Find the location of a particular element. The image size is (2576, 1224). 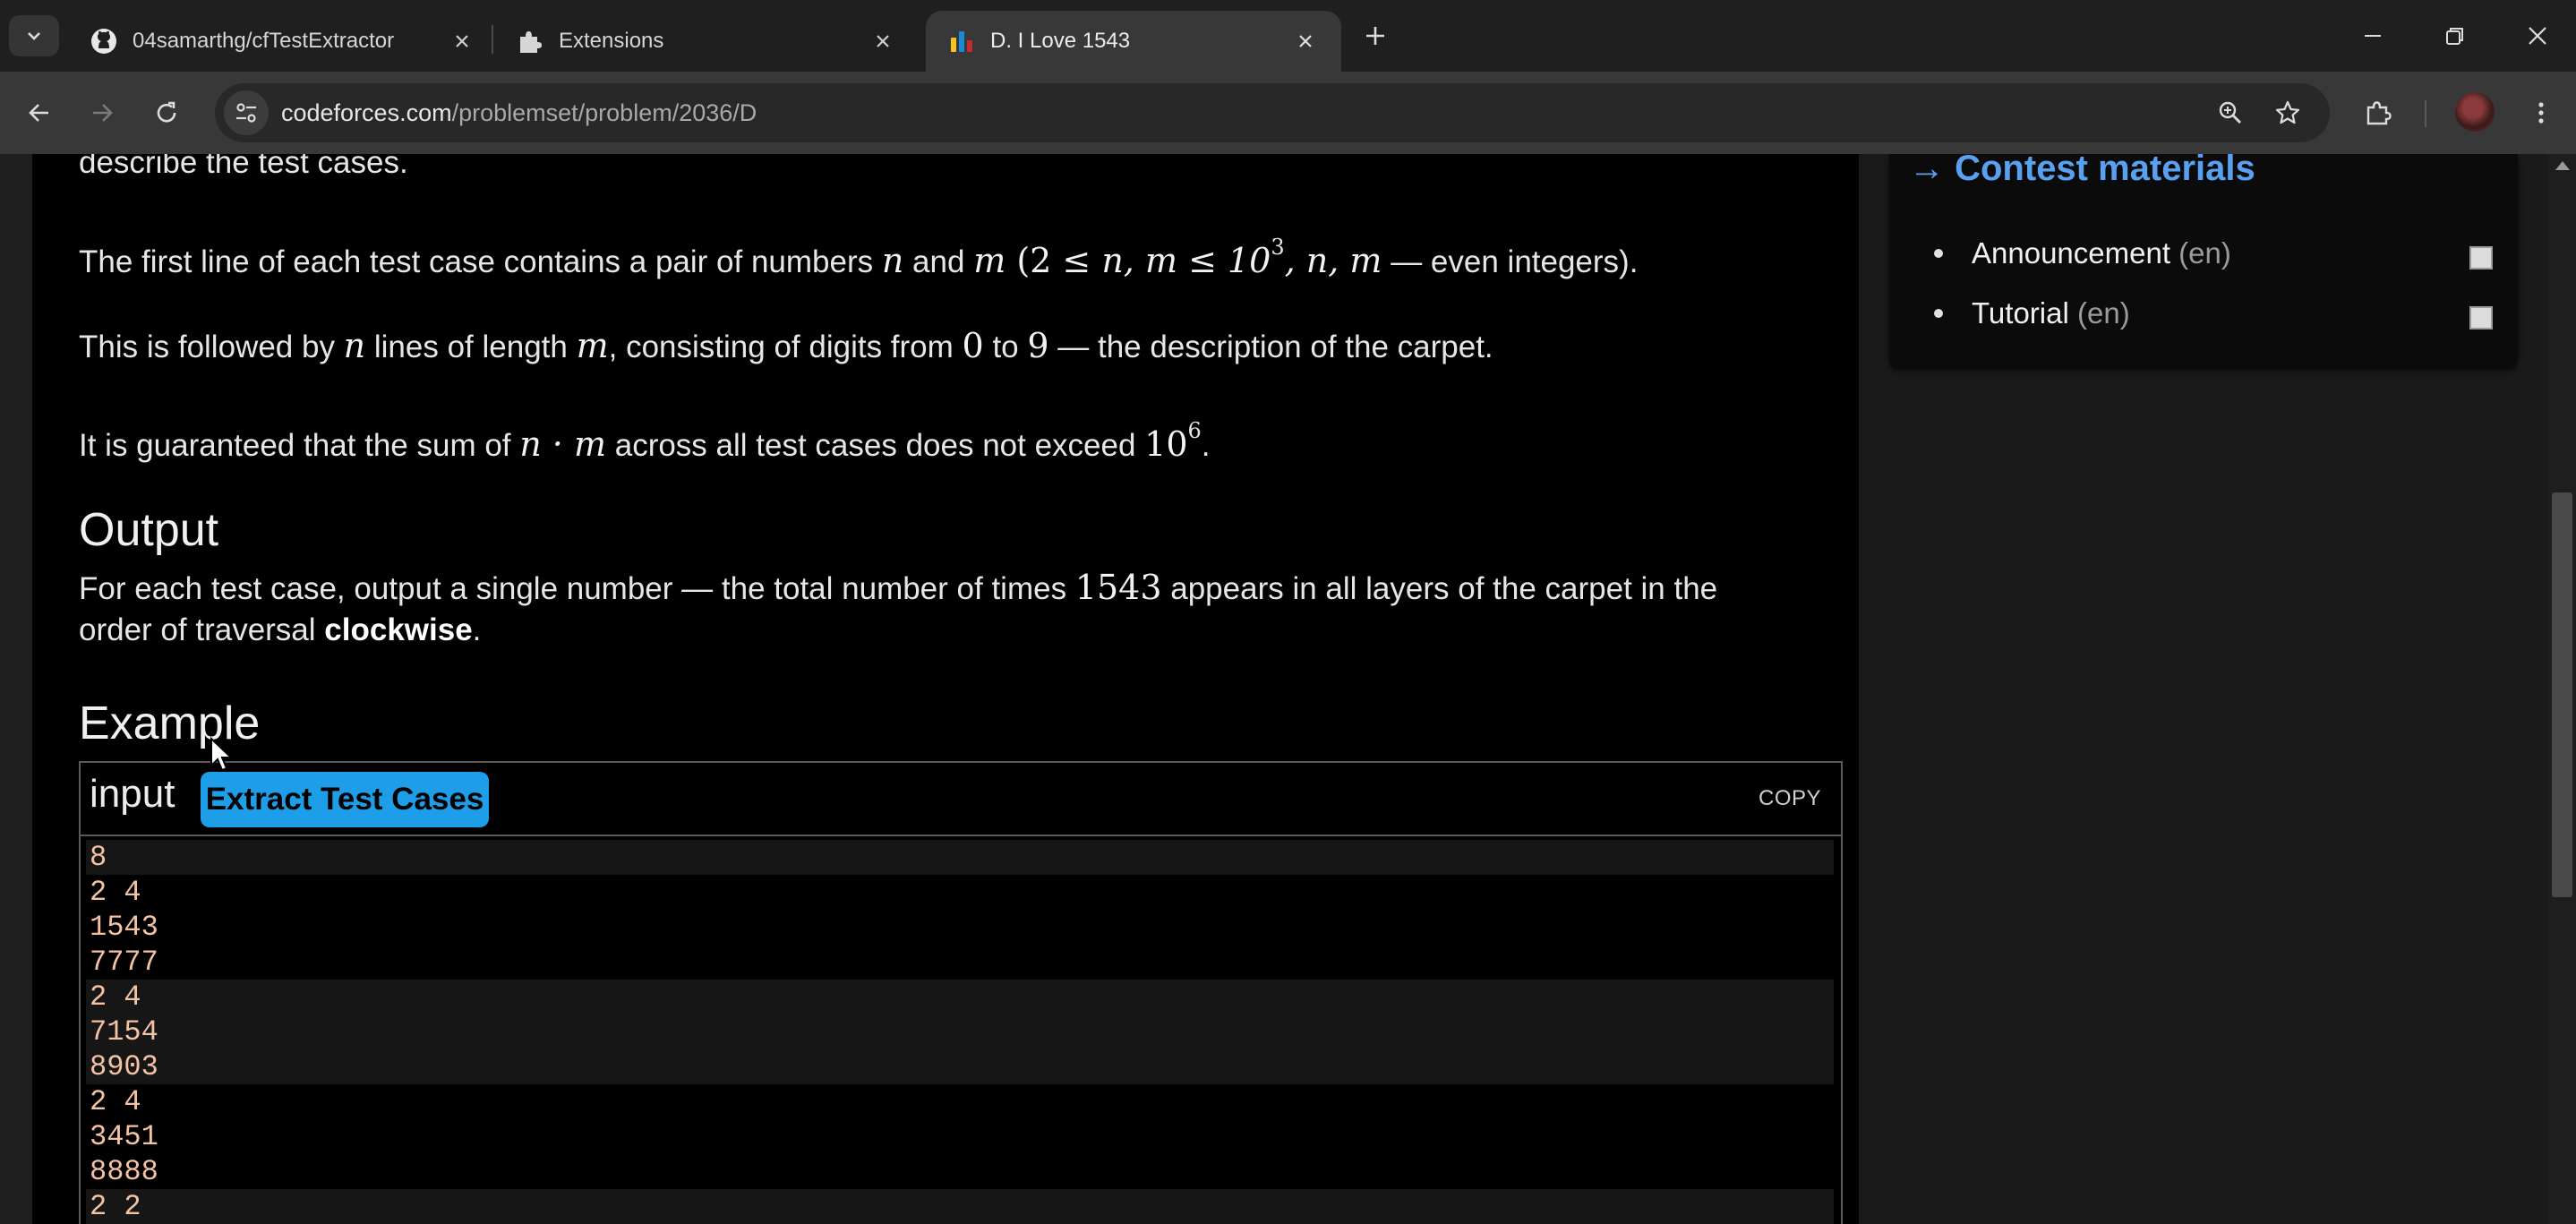

plus-icon is located at coordinates (1375, 36).